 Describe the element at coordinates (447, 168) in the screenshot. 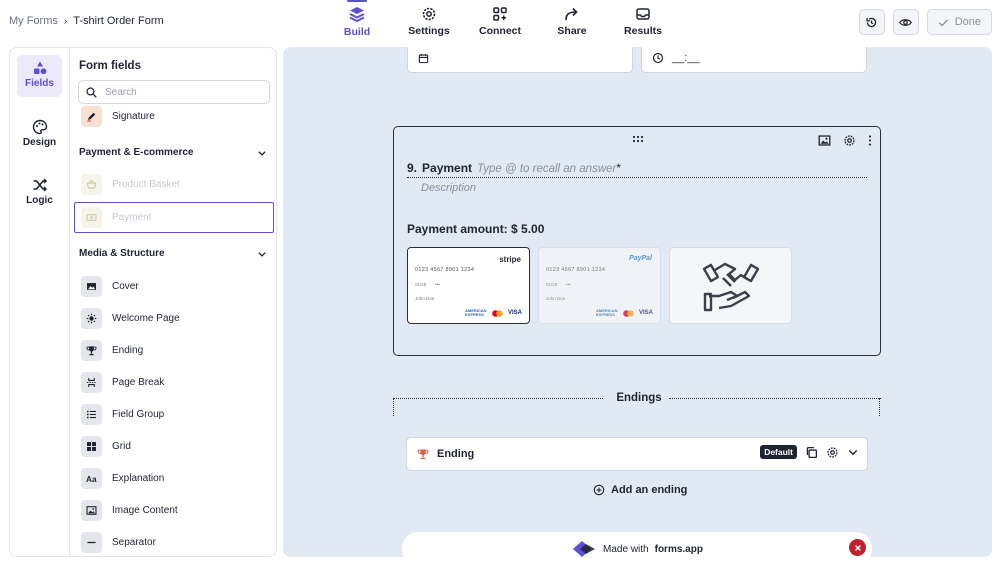

I see `question-title: Payment` at that location.